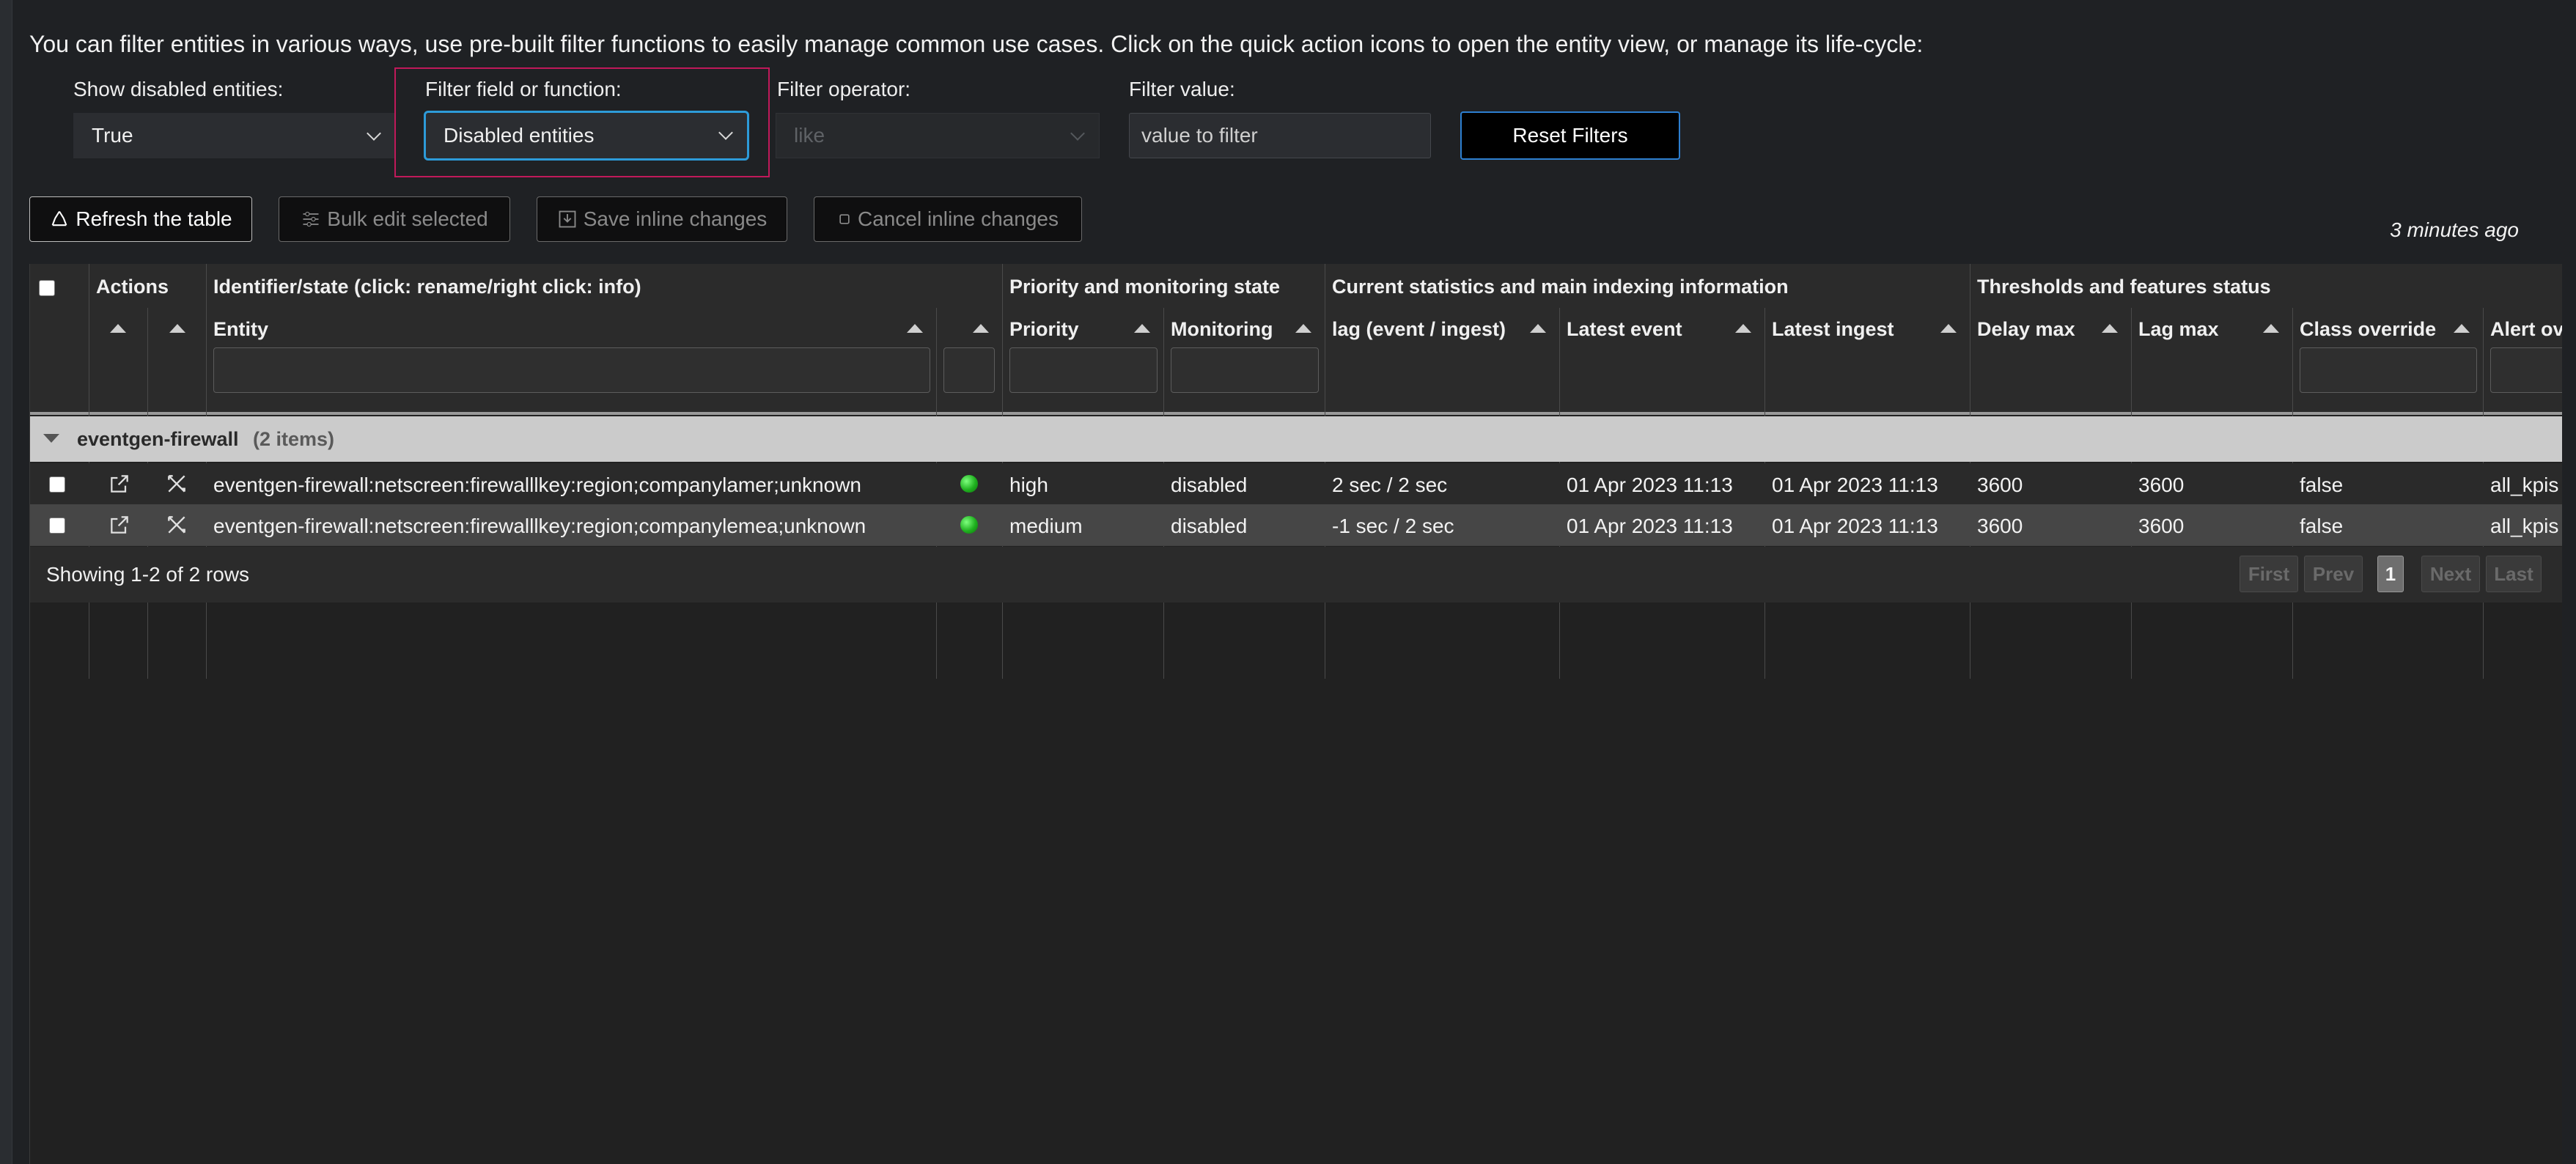 The width and height of the screenshot is (2576, 1164). I want to click on save-icon, so click(567, 219).